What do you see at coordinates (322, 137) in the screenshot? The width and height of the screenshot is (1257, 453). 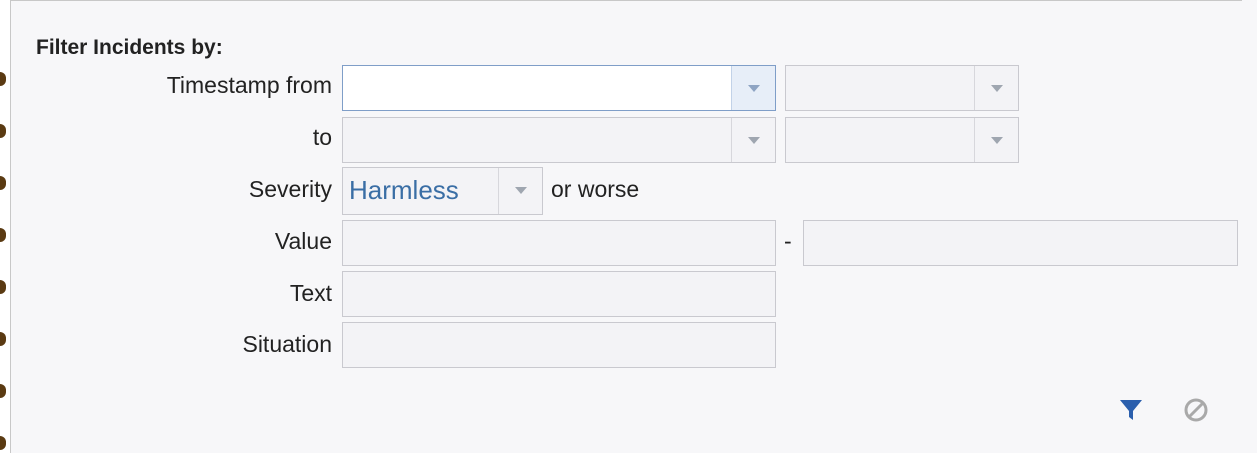 I see `timestamp-to-label: to` at bounding box center [322, 137].